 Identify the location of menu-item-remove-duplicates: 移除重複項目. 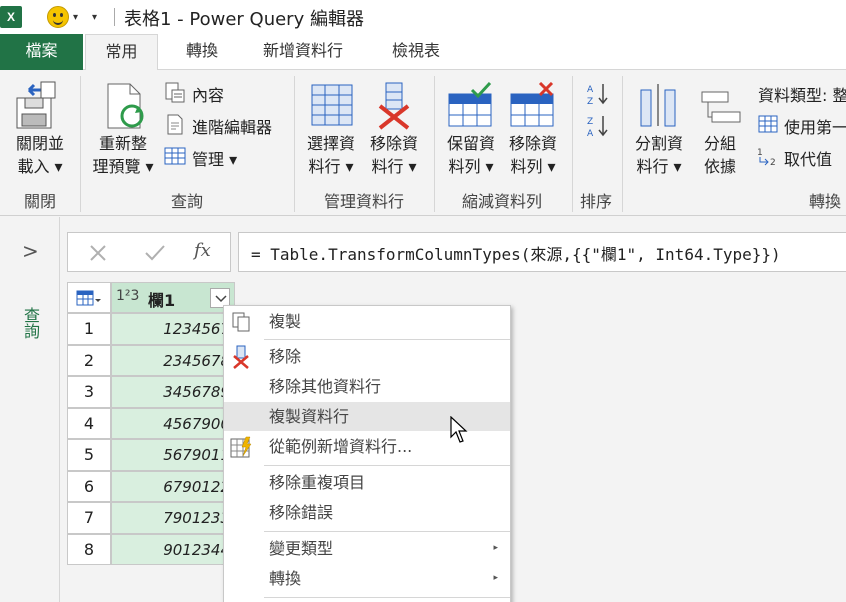
(367, 482).